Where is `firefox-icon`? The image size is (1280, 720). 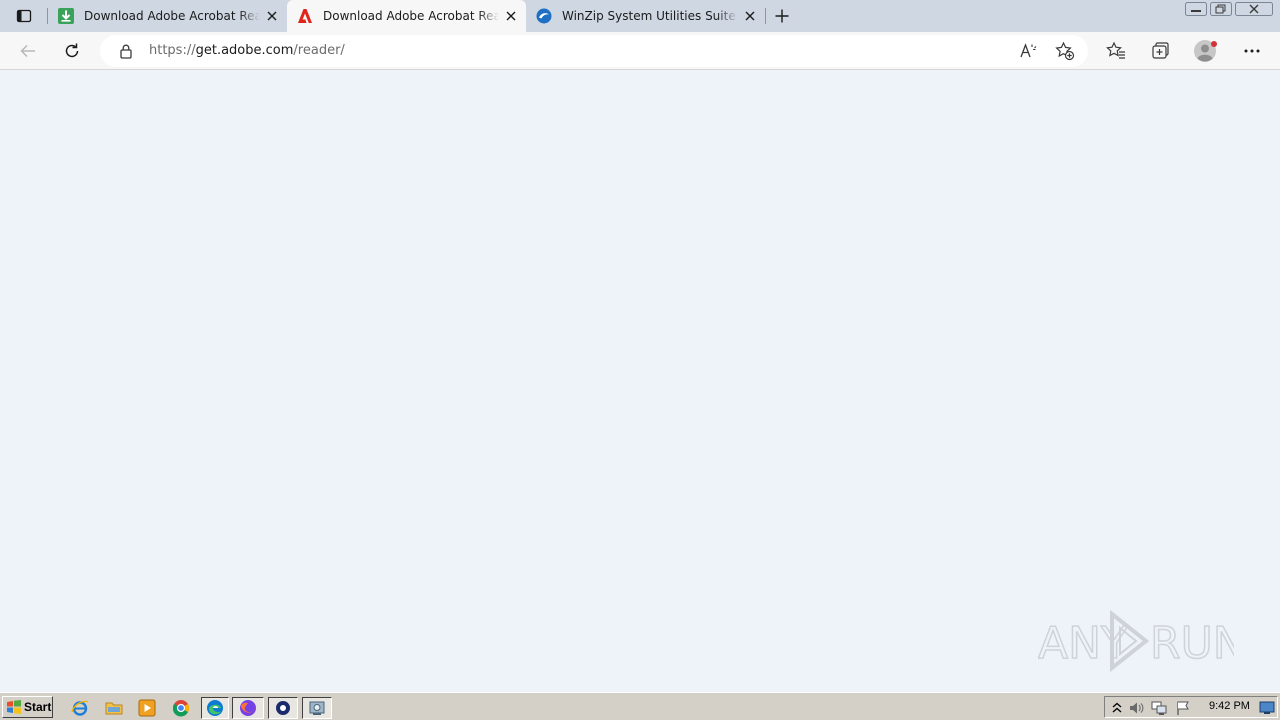 firefox-icon is located at coordinates (248, 708).